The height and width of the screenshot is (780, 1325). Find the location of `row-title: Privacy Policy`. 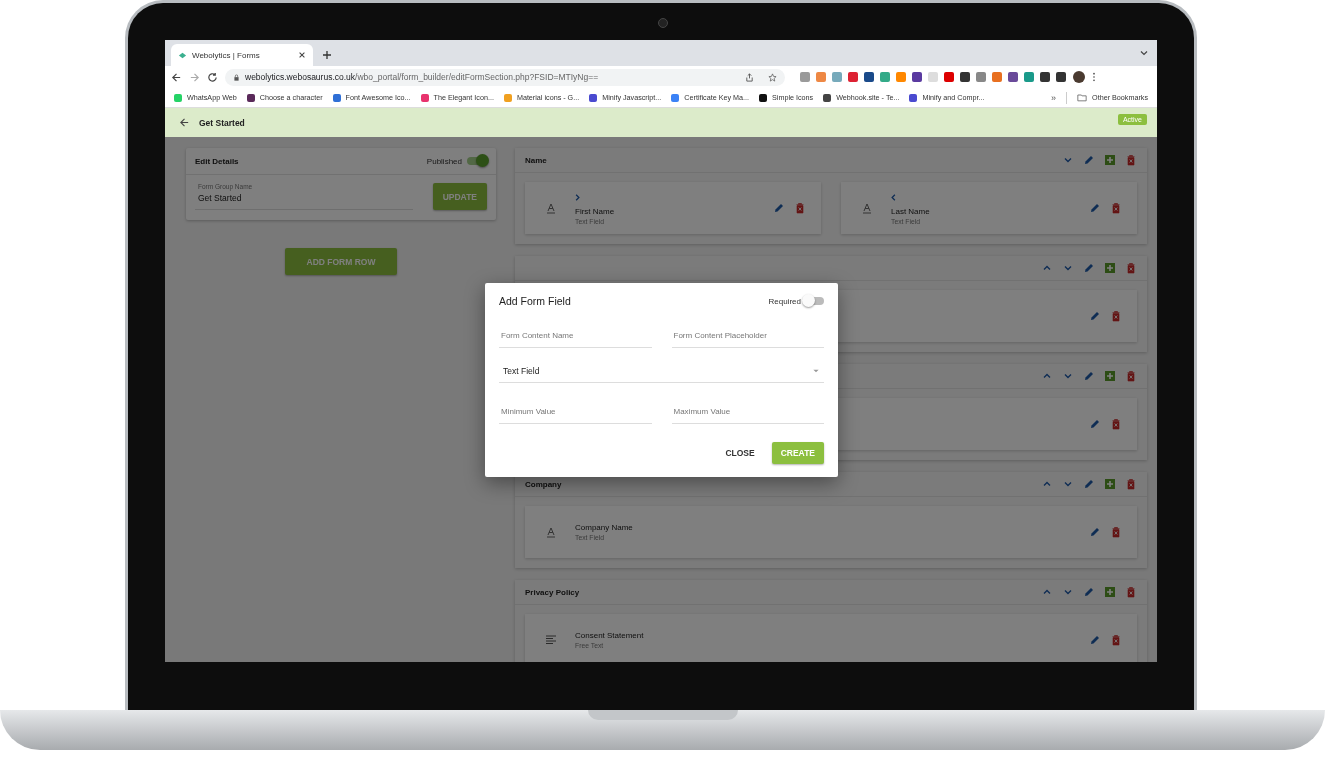

row-title: Privacy Policy is located at coordinates (552, 592).